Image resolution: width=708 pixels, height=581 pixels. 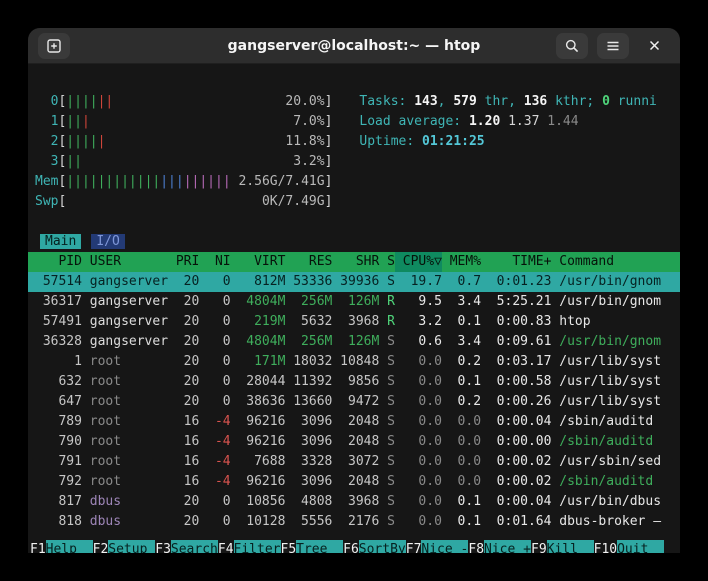 What do you see at coordinates (312, 546) in the screenshot?
I see `fnkey-f5: F5 Tree` at bounding box center [312, 546].